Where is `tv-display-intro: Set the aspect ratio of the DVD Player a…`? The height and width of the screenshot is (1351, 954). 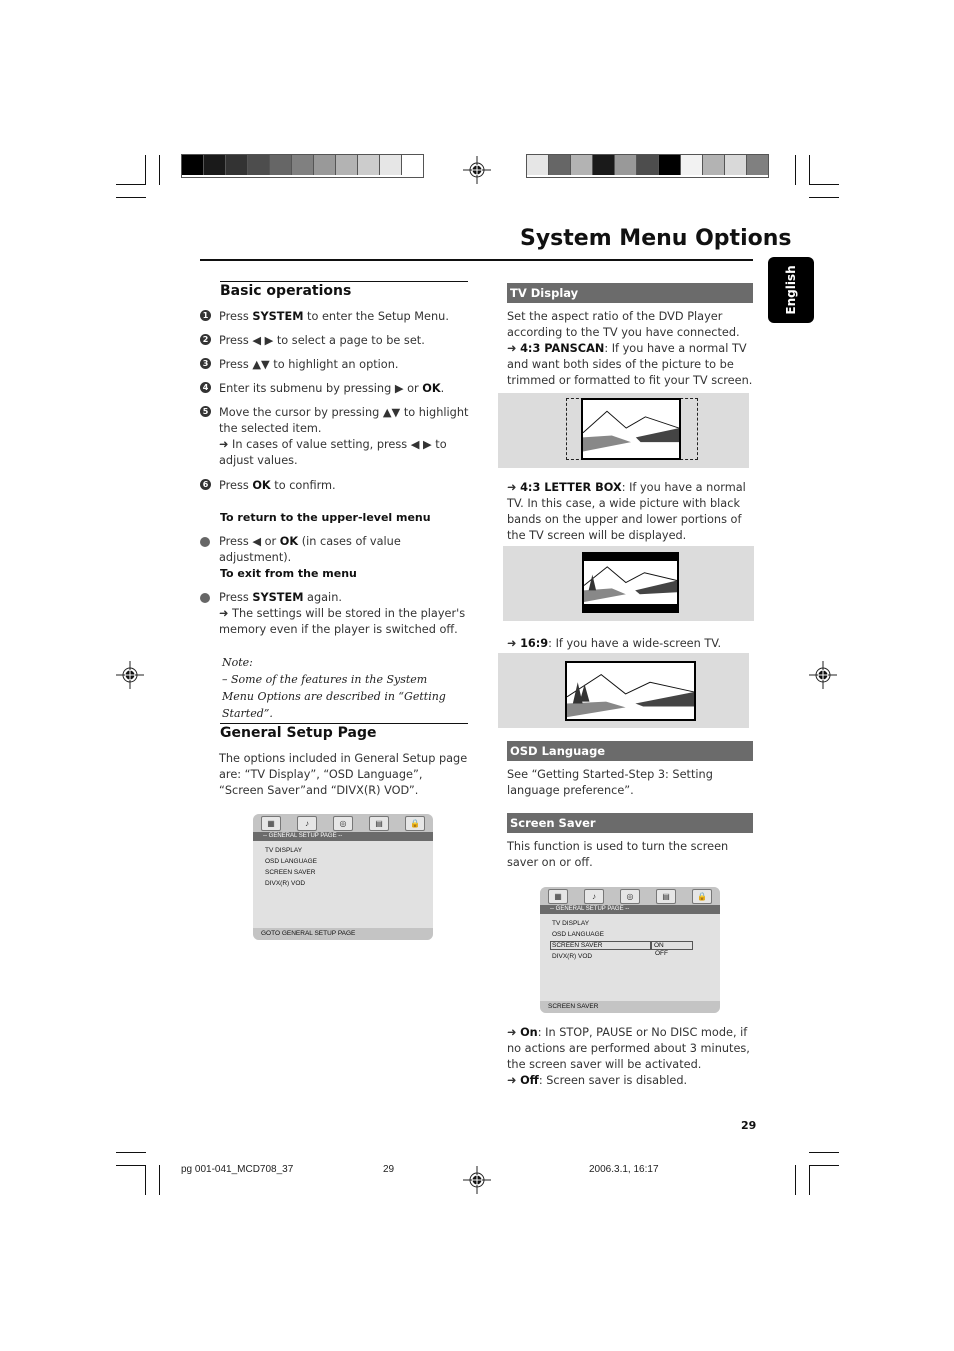
tv-display-intro: Set the aspect ratio of the DVD Player a… is located at coordinates (623, 324).